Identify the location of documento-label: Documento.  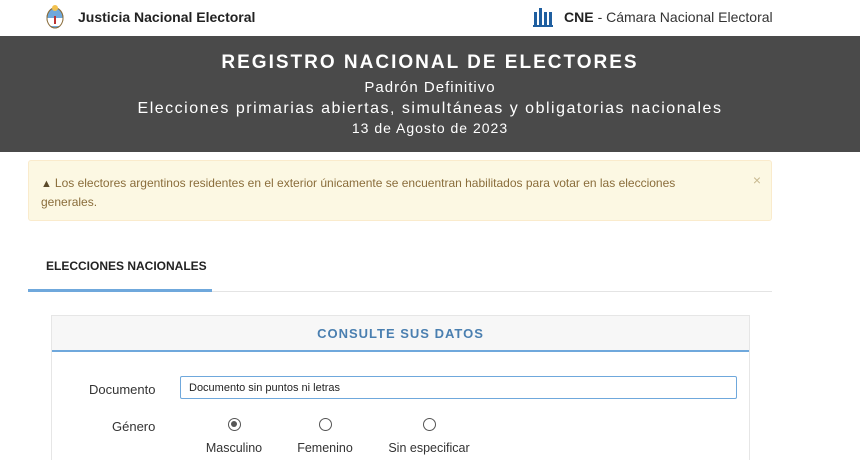
(122, 389).